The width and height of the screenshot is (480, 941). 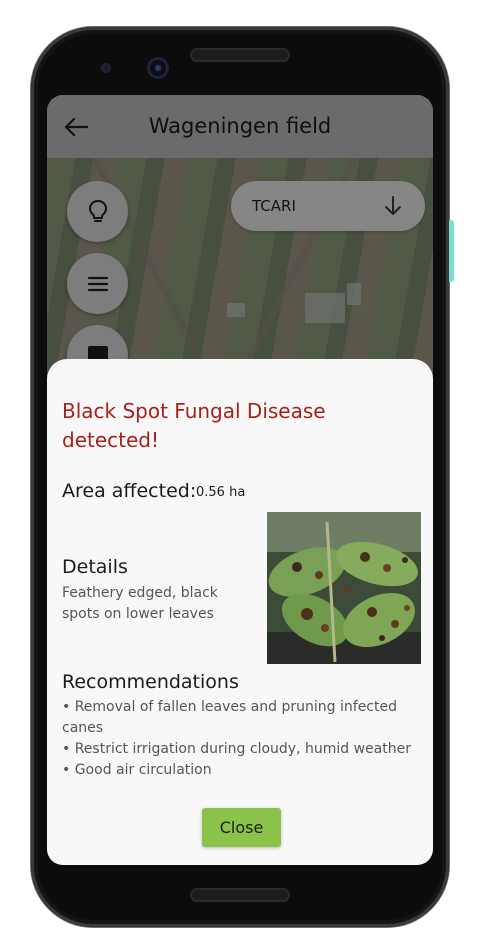 What do you see at coordinates (137, 770) in the screenshot?
I see `recommendation-item: • Good air circulation` at bounding box center [137, 770].